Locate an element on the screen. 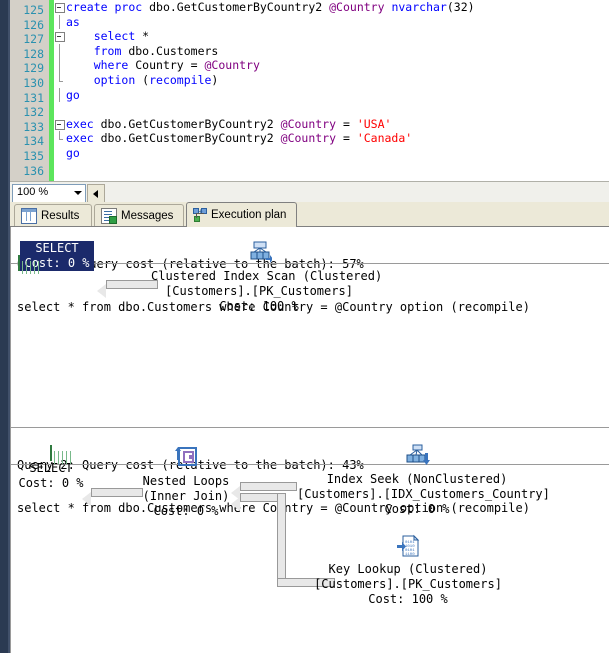 The image size is (609, 654). plan-node-seek-line-1: [Customers].[IDX_Customers_Country] is located at coordinates (423, 494).